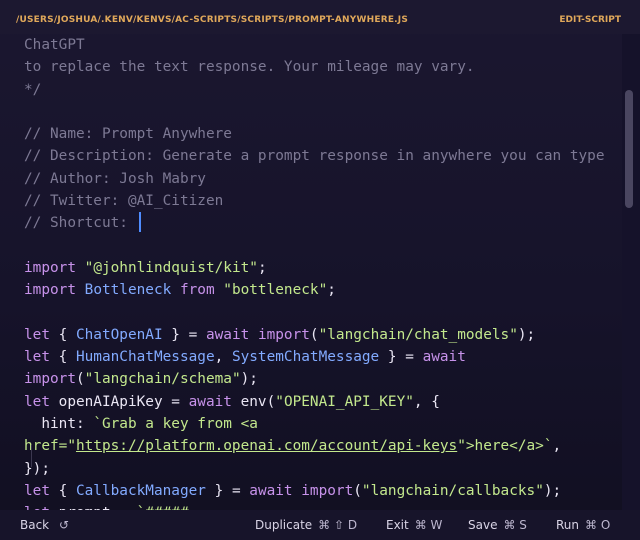 The image size is (640, 540). I want to click on exit-label: Exit, so click(397, 525).